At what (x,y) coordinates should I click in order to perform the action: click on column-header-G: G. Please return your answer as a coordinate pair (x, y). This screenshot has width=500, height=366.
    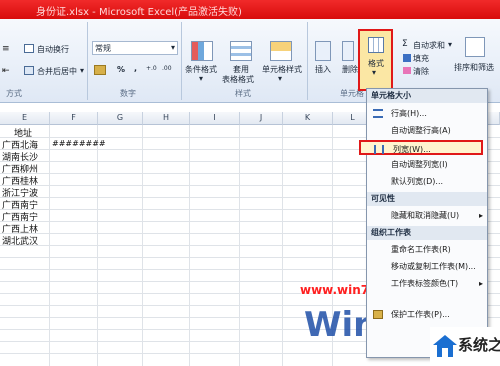
    Looking at the image, I should click on (120, 118).